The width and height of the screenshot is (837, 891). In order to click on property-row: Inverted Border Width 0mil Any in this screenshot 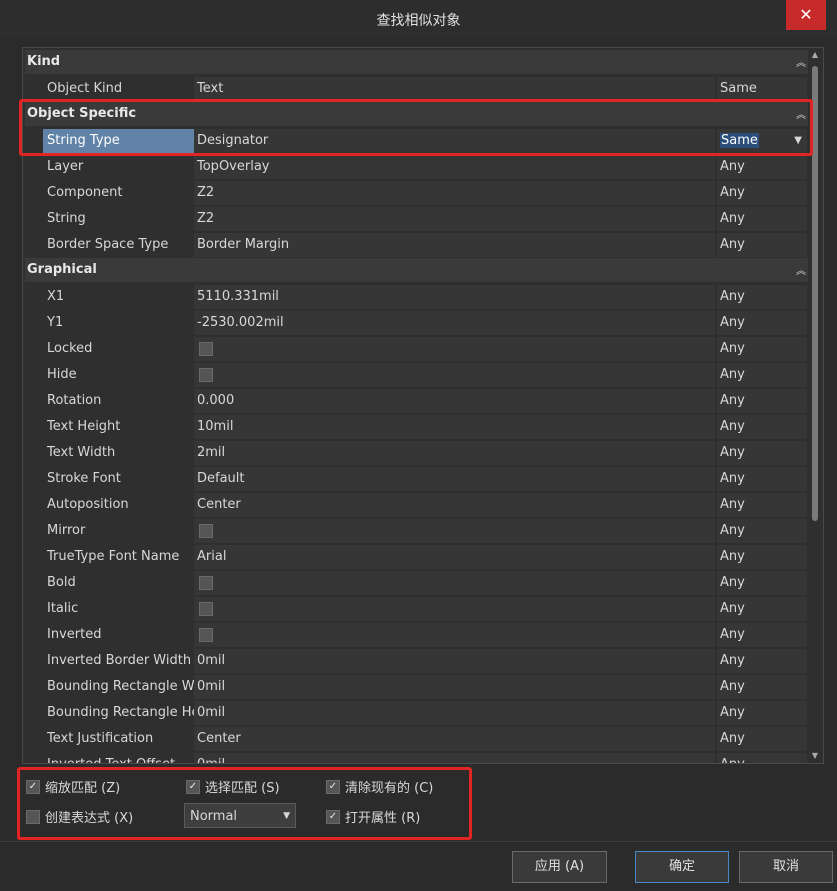, I will do `click(416, 661)`.